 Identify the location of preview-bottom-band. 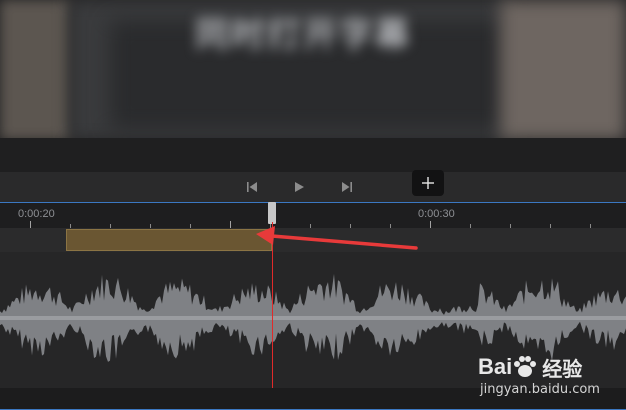
(313, 155).